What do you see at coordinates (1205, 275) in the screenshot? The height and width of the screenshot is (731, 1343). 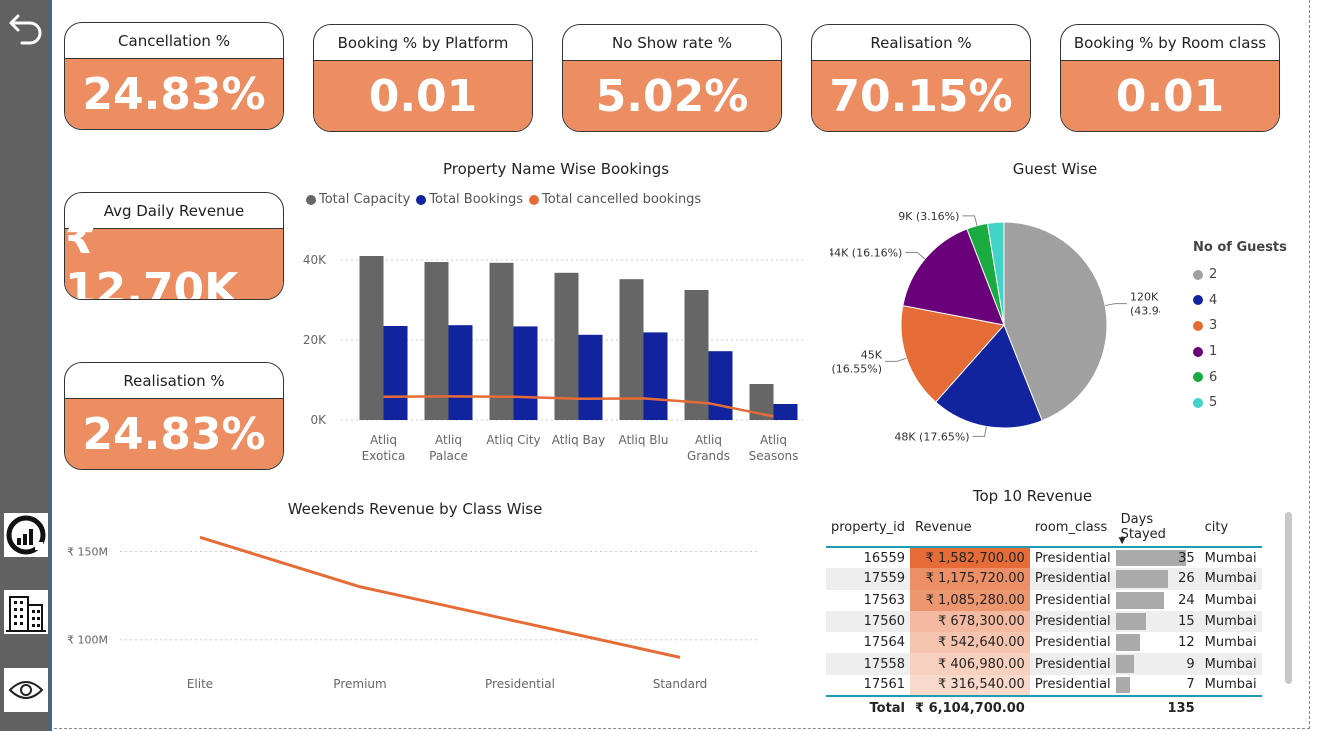 I see `pie-legend-item: 2` at bounding box center [1205, 275].